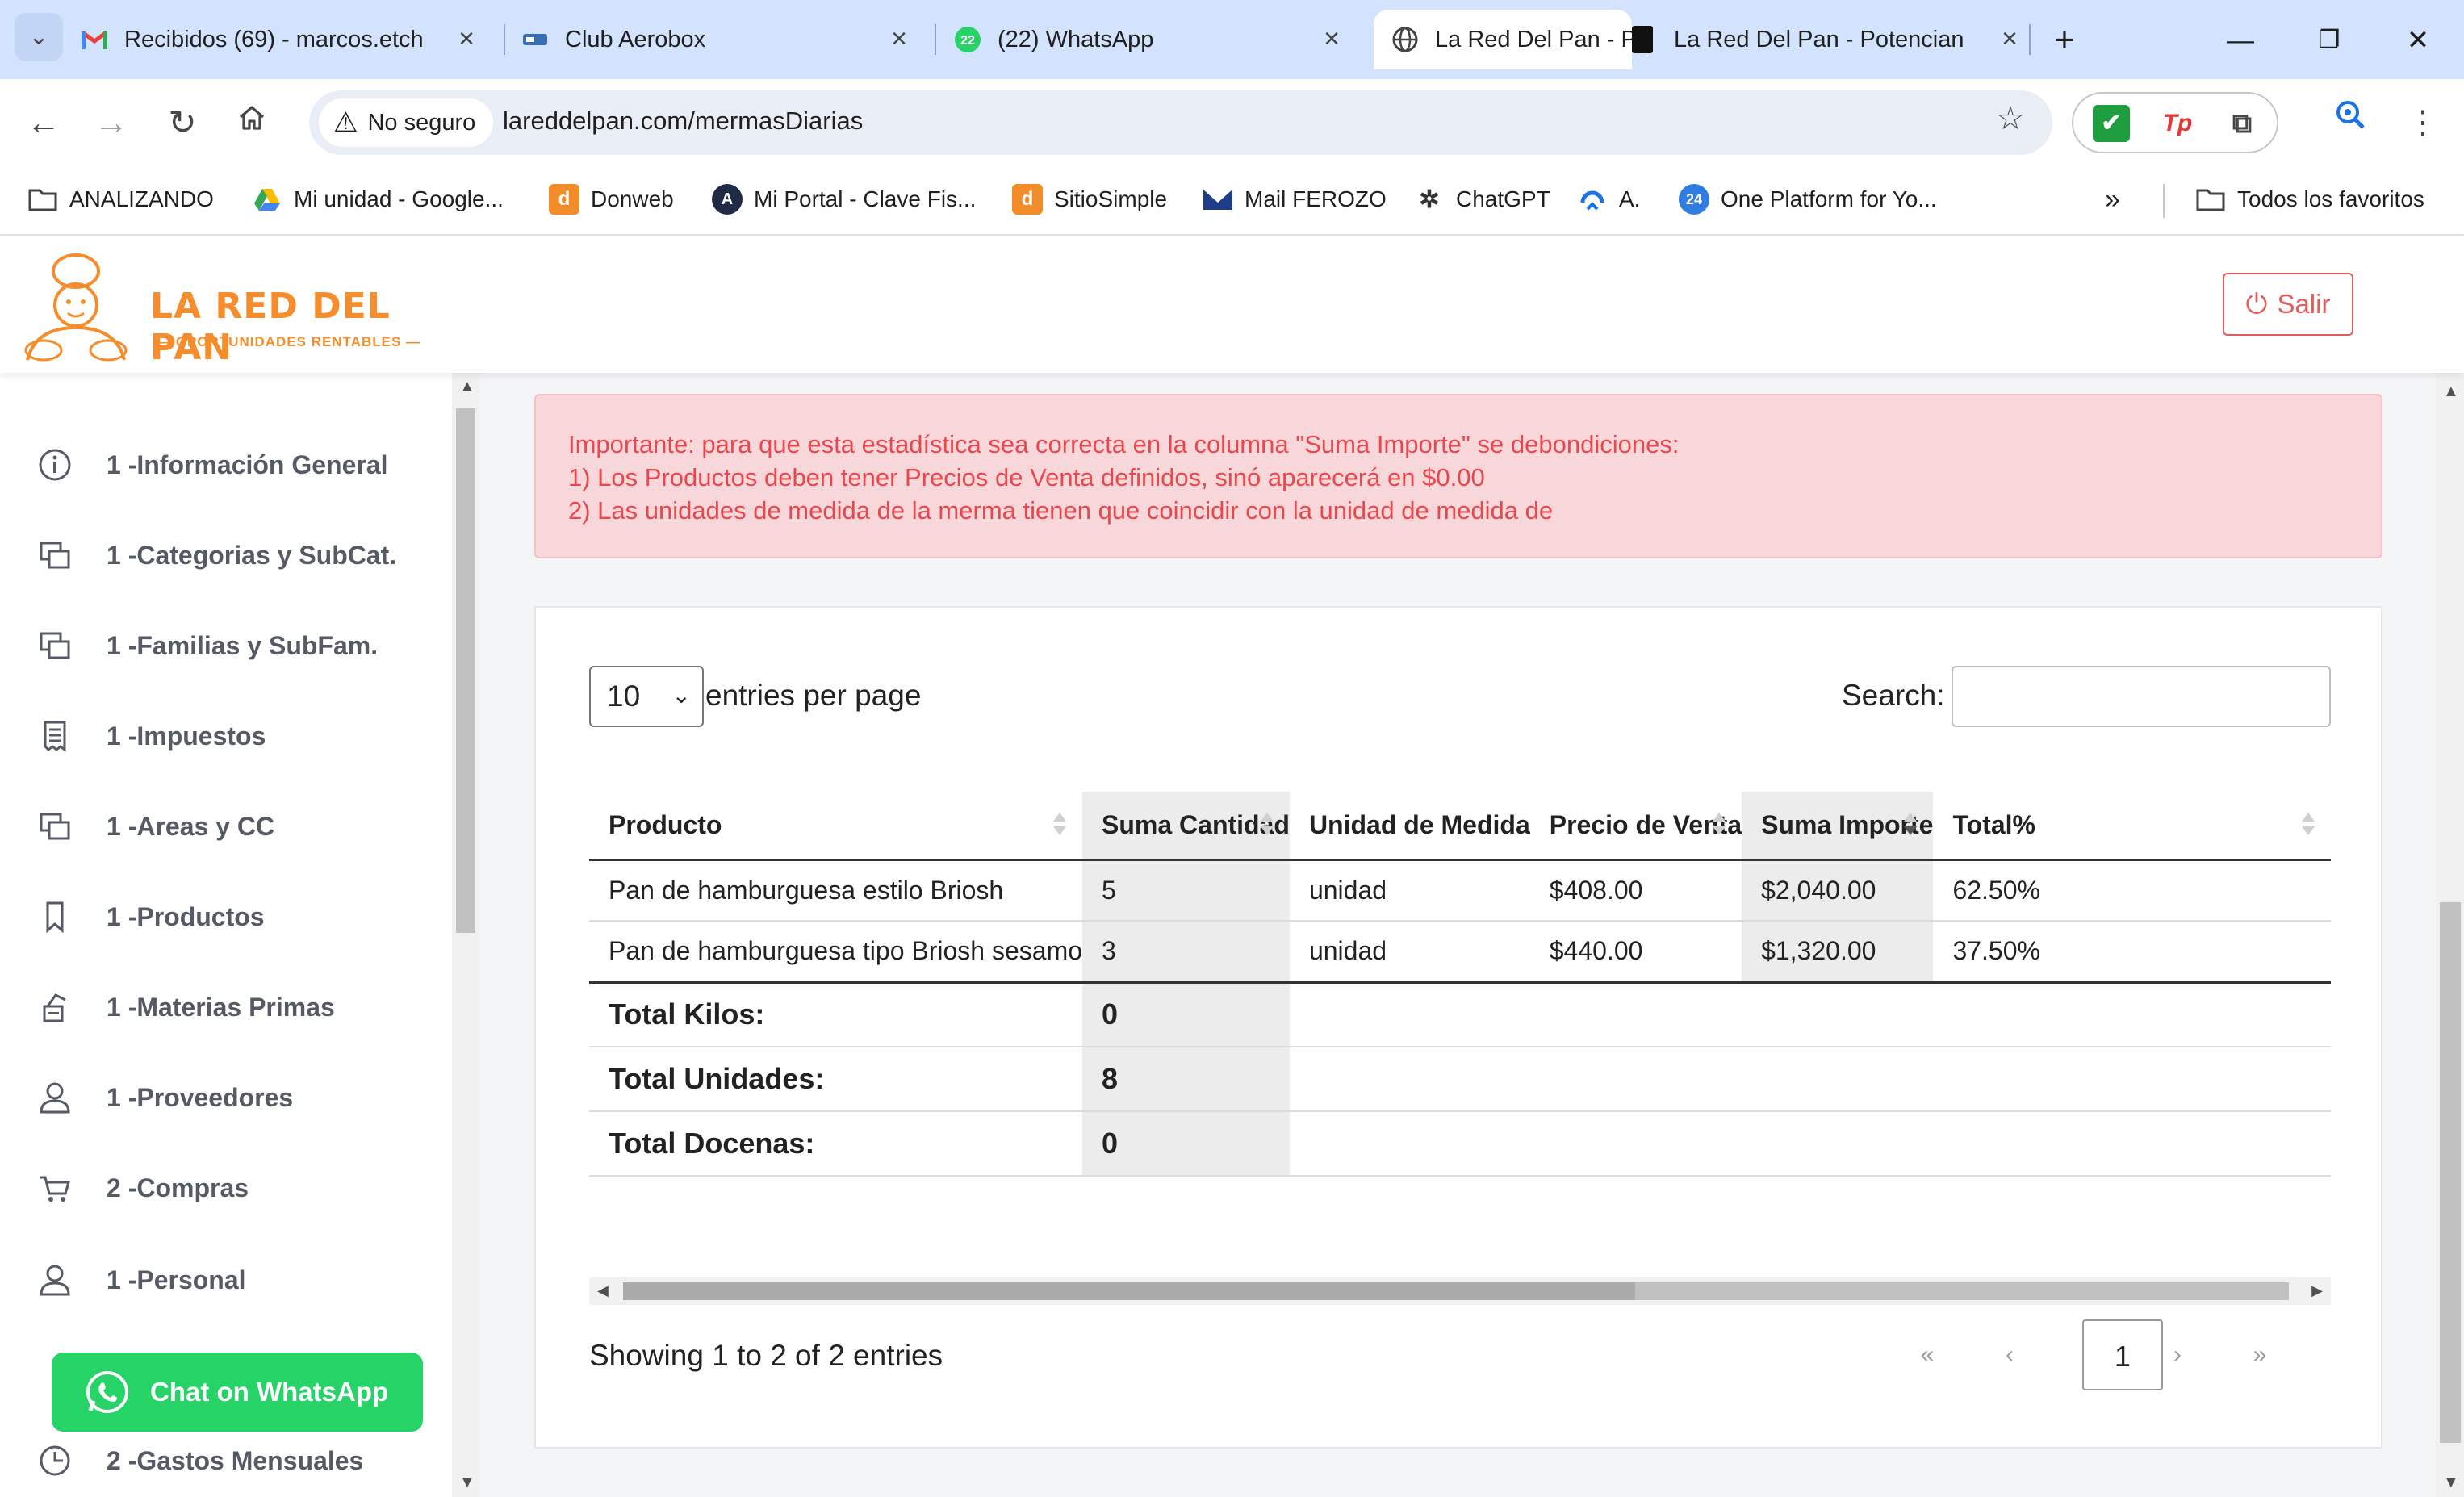 Image resolution: width=2464 pixels, height=1497 pixels. I want to click on tab-la-red-del-pan-potenciando: La Red Del Pan - Potenciand ×, so click(1834, 39).